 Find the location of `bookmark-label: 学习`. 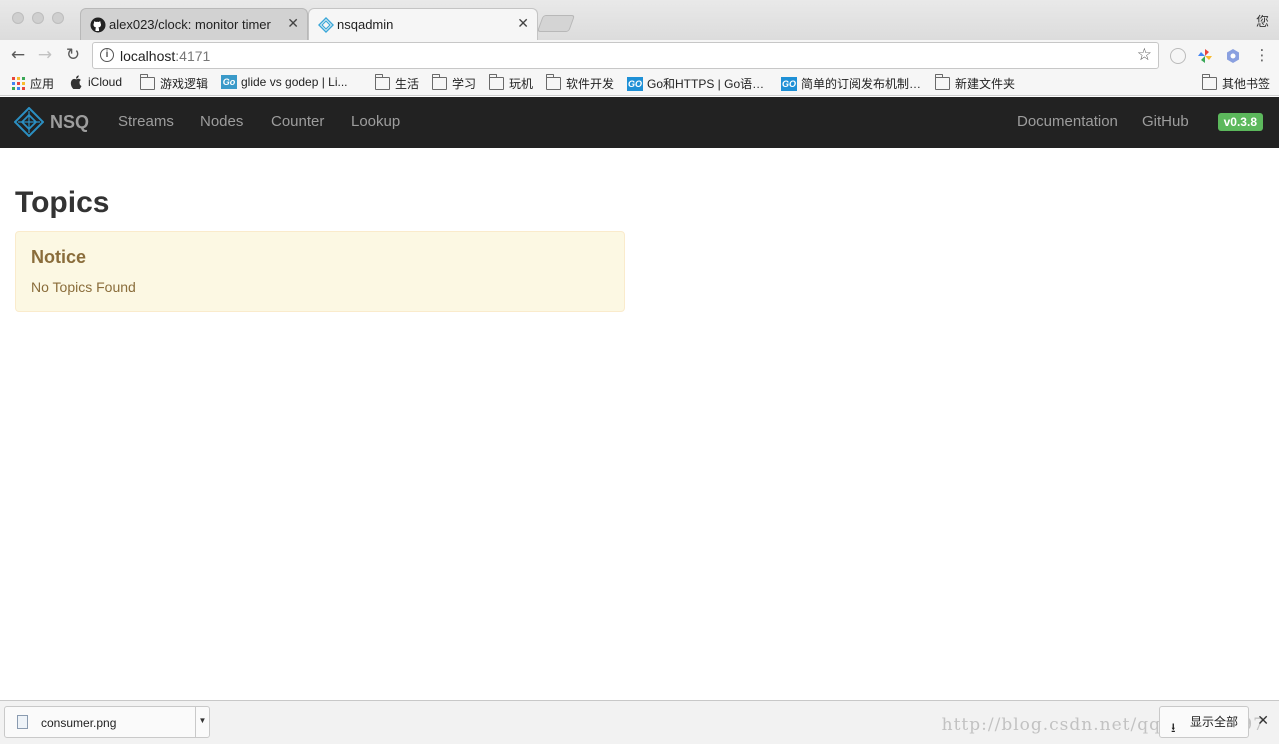

bookmark-label: 学习 is located at coordinates (464, 84).